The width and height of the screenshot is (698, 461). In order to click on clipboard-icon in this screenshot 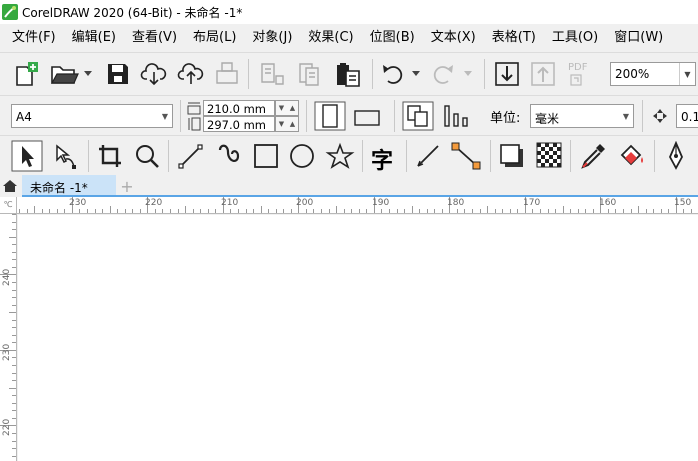, I will do `click(348, 74)`.